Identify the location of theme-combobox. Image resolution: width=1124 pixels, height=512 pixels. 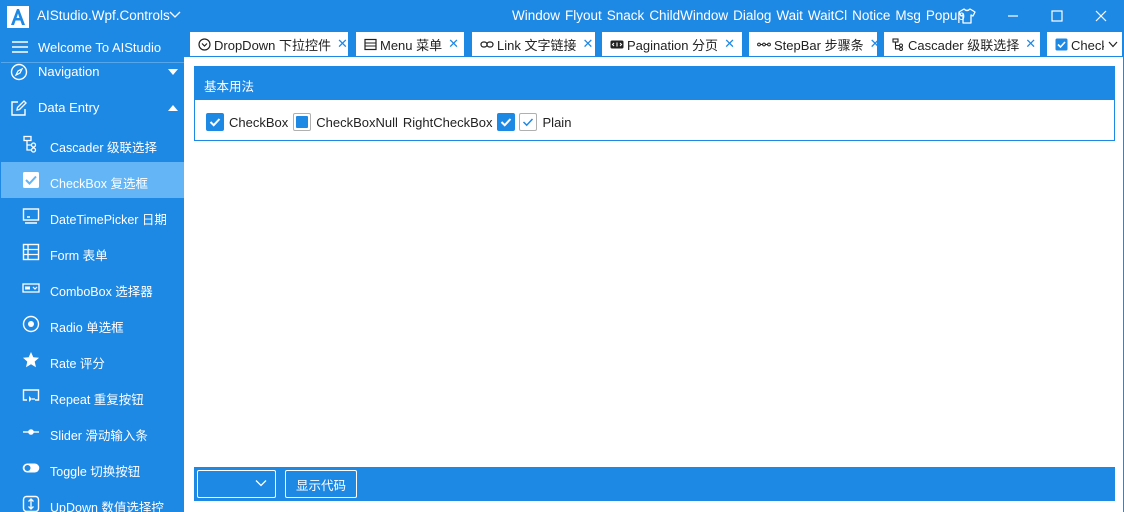
(236, 484).